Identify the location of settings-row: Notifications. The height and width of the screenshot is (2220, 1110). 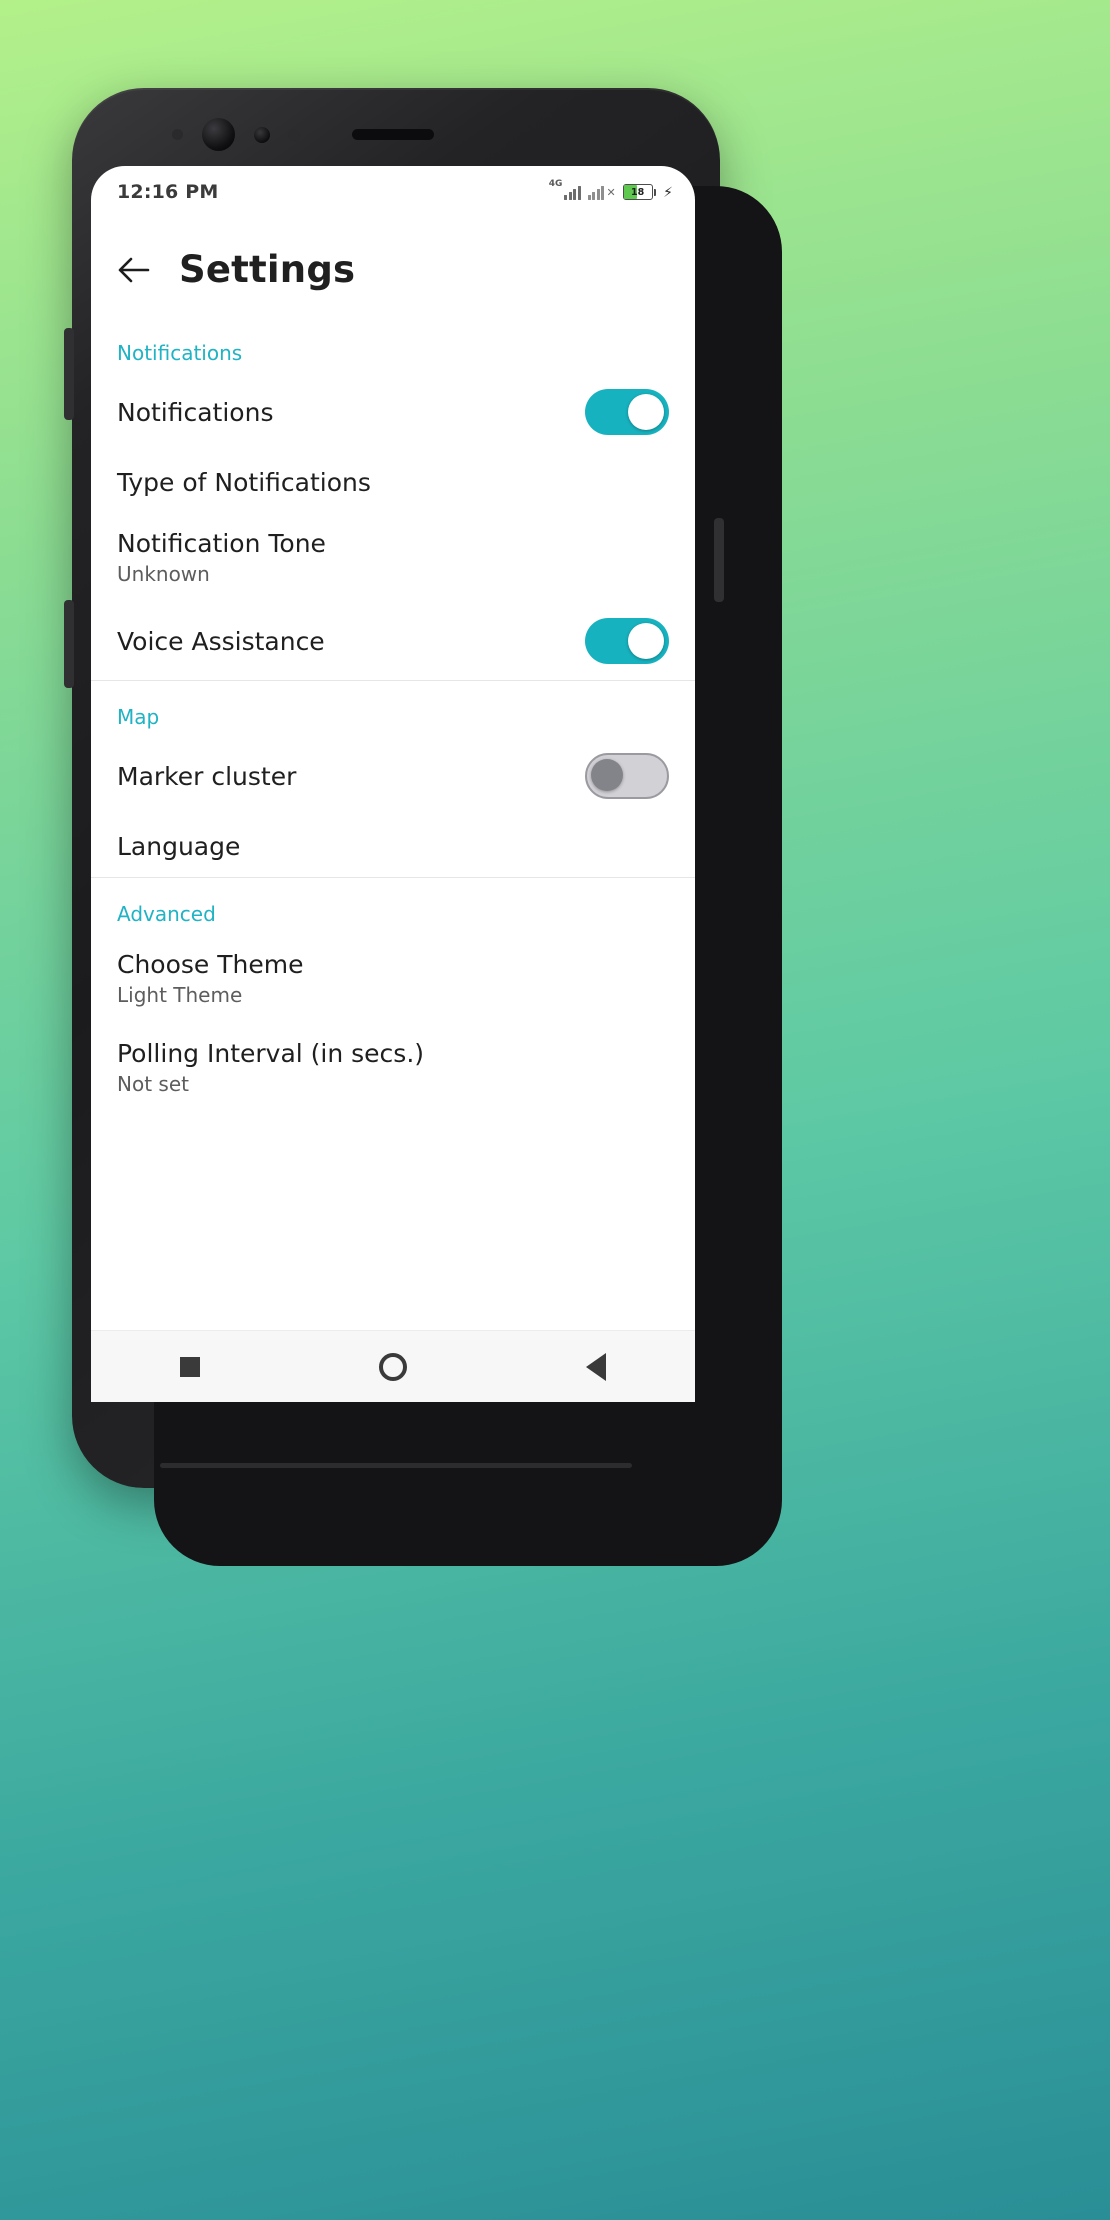
(393, 412).